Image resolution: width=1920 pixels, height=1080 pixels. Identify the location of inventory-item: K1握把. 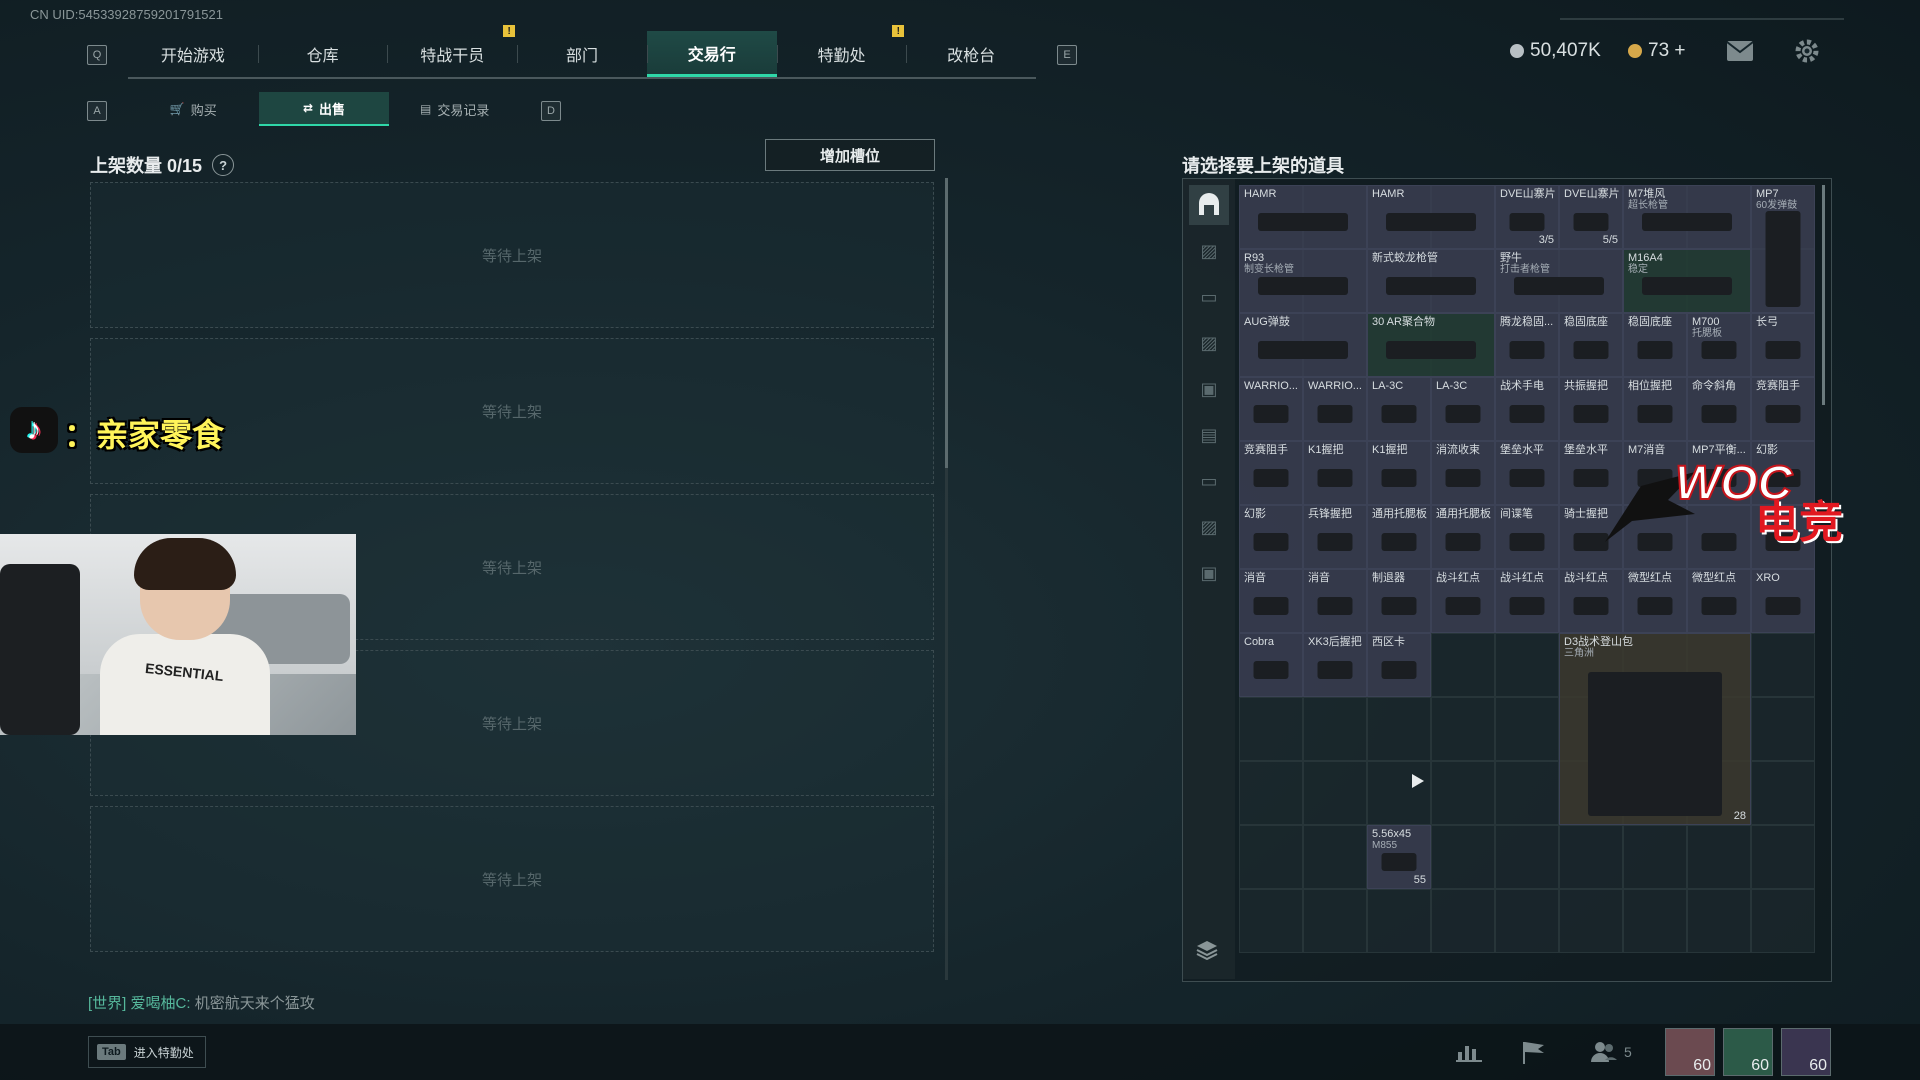
(1335, 473).